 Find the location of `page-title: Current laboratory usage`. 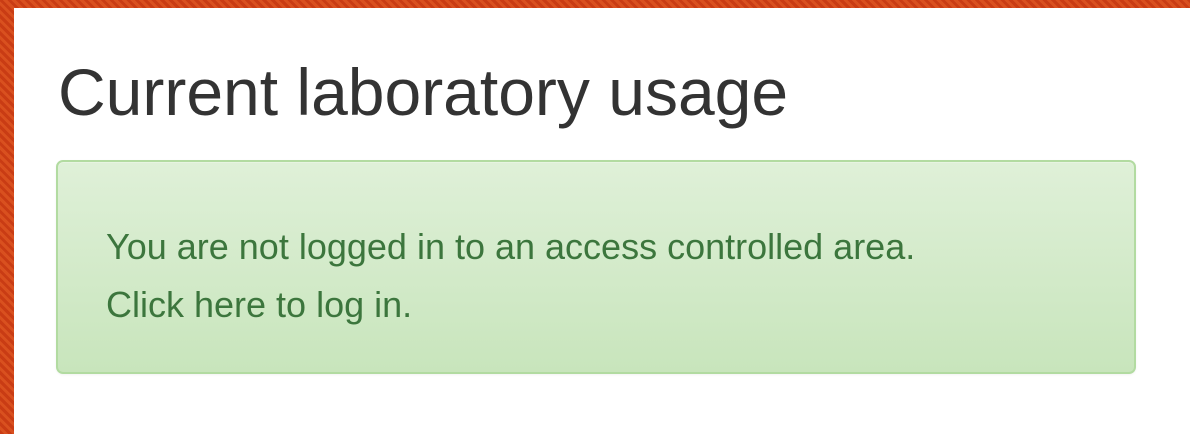

page-title: Current laboratory usage is located at coordinates (423, 92).